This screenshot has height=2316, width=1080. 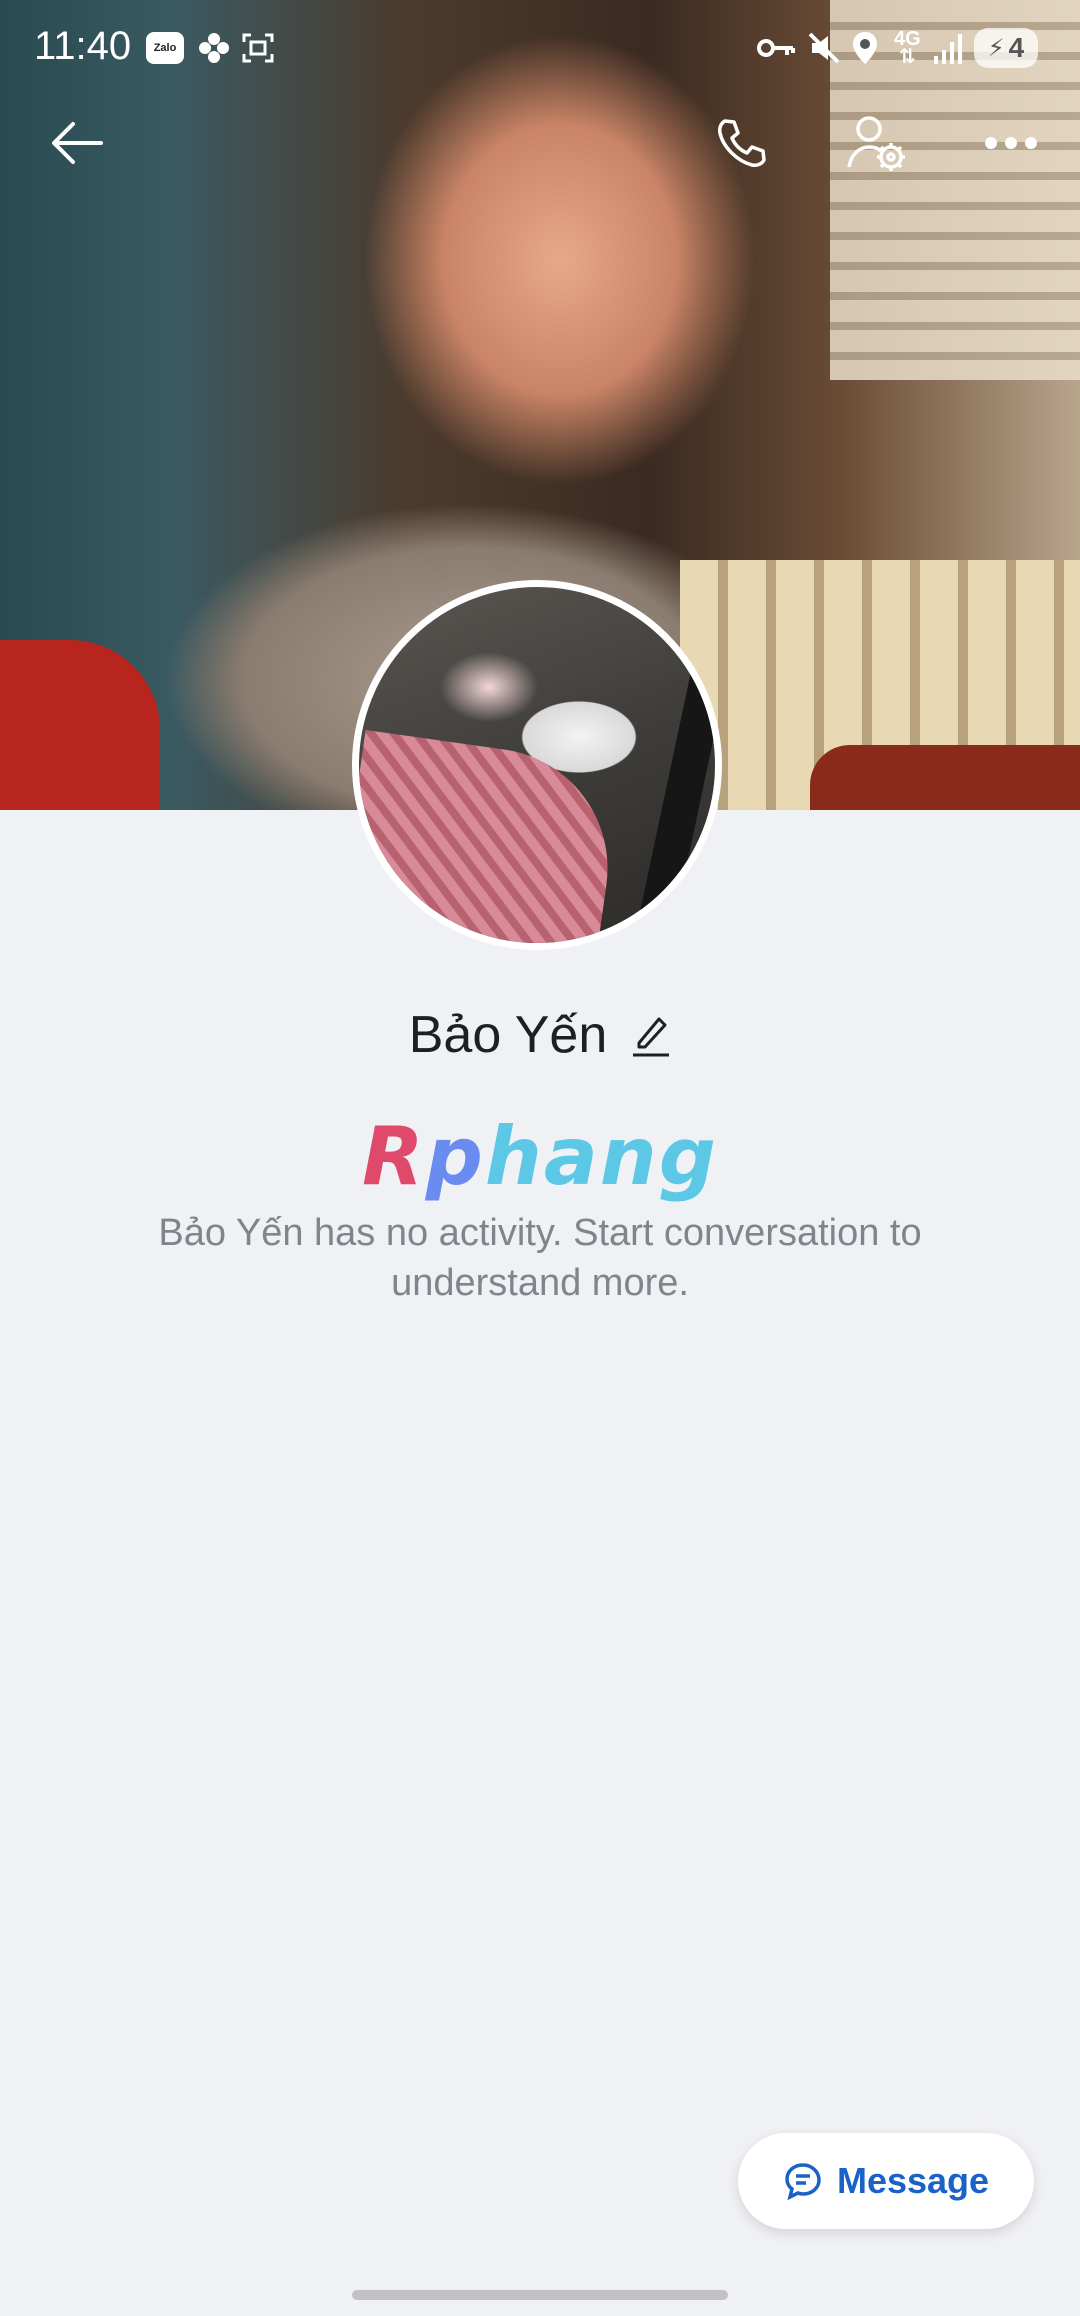 I want to click on cover-chair, so click(x=80, y=725).